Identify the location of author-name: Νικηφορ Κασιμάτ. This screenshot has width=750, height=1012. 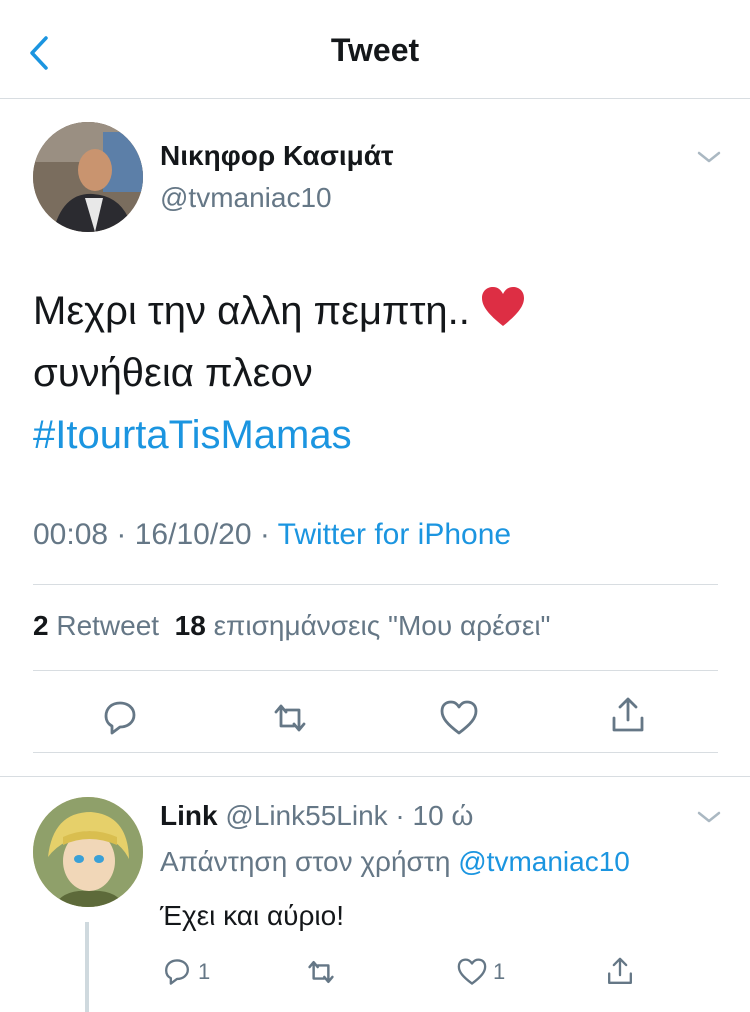
(277, 156).